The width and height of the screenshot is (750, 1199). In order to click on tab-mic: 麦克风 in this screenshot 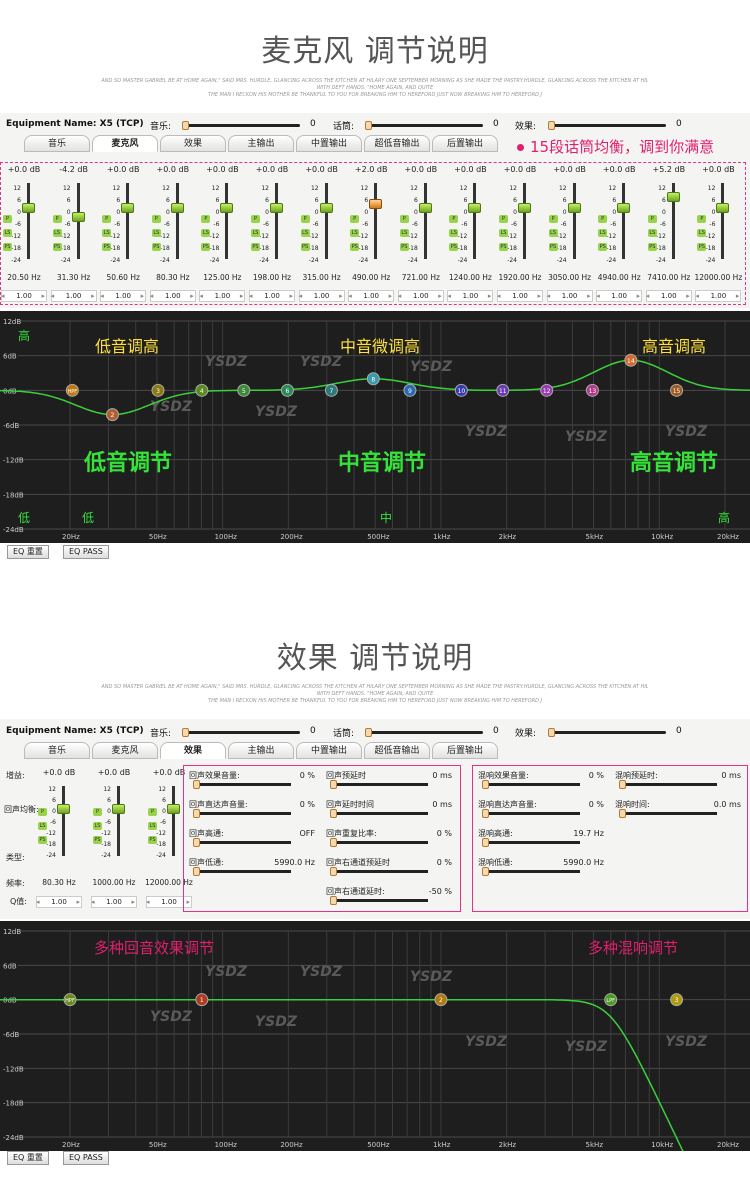, I will do `click(125, 143)`.